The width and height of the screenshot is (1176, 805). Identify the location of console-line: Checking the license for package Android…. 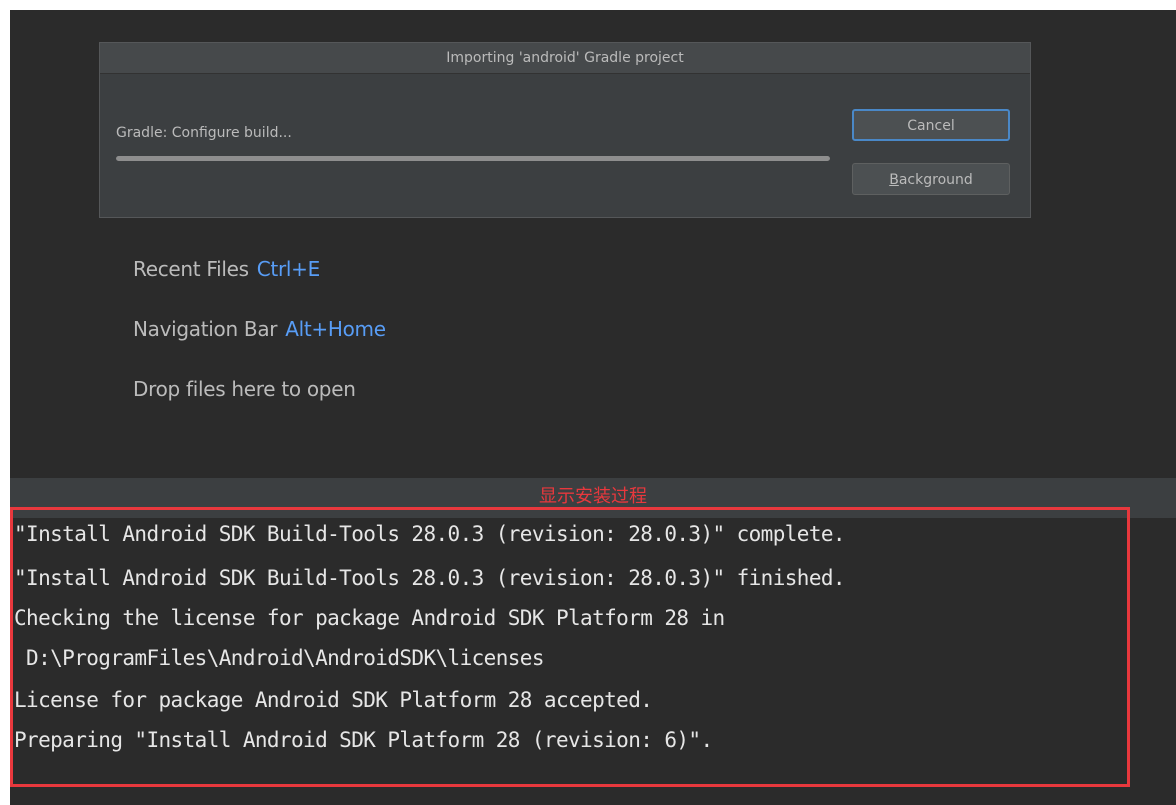
(369, 618).